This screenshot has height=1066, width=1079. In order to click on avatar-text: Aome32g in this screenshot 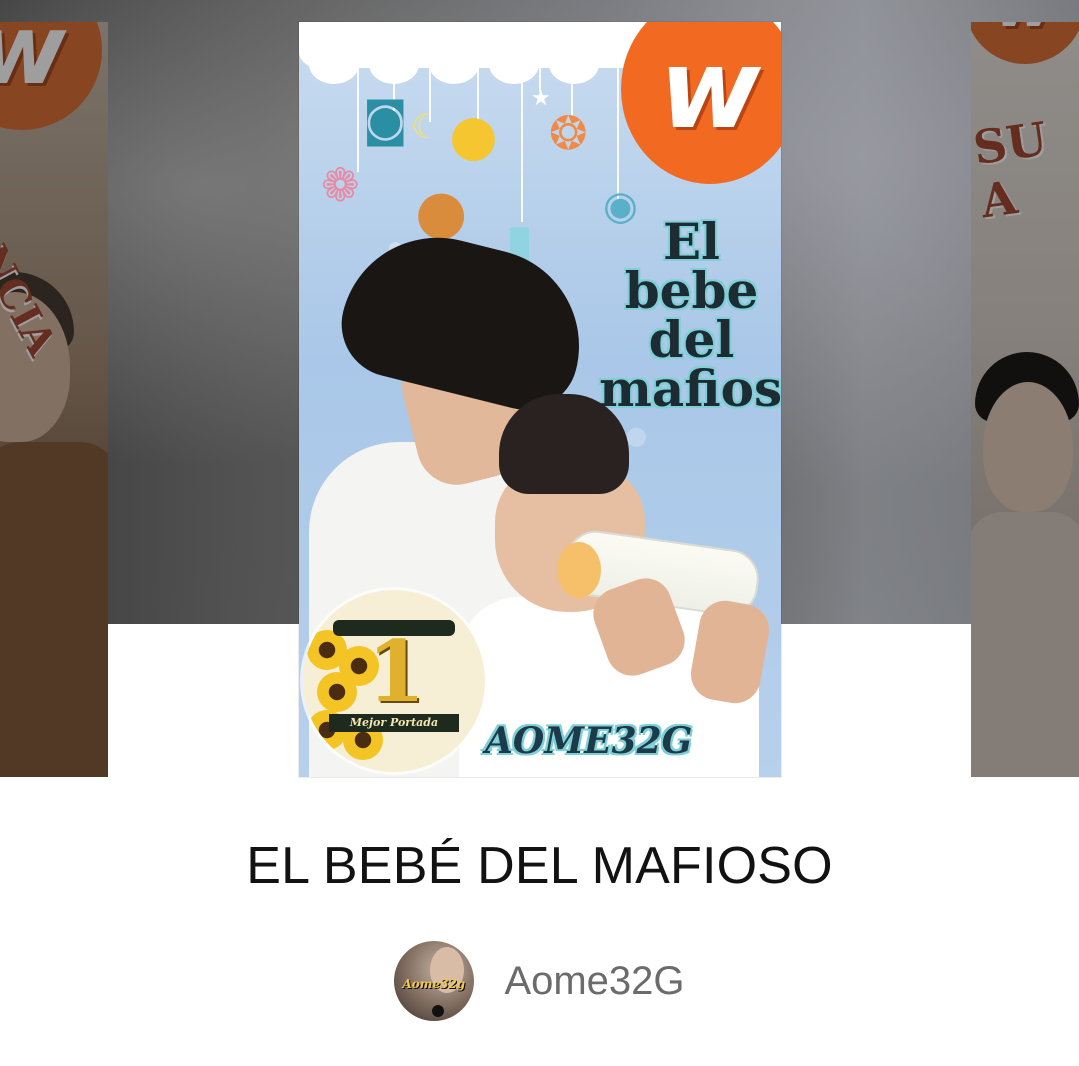, I will do `click(434, 984)`.